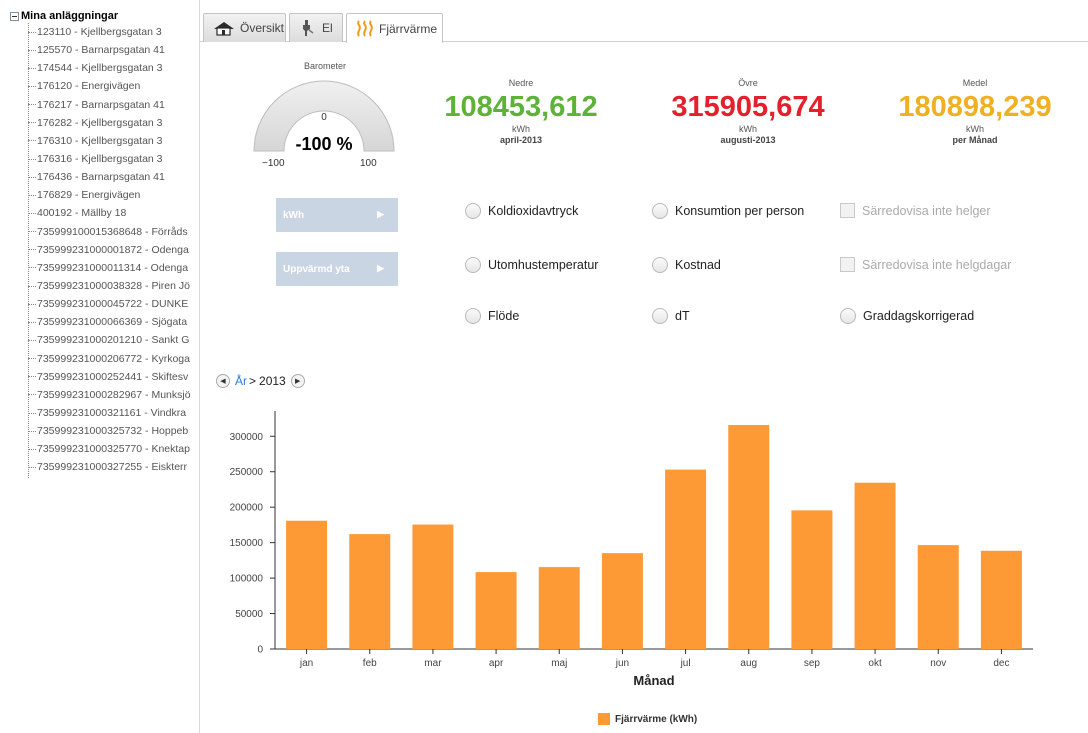 The image size is (1088, 733). Describe the element at coordinates (938, 663) in the screenshot. I see `x-tick-label: nov` at that location.